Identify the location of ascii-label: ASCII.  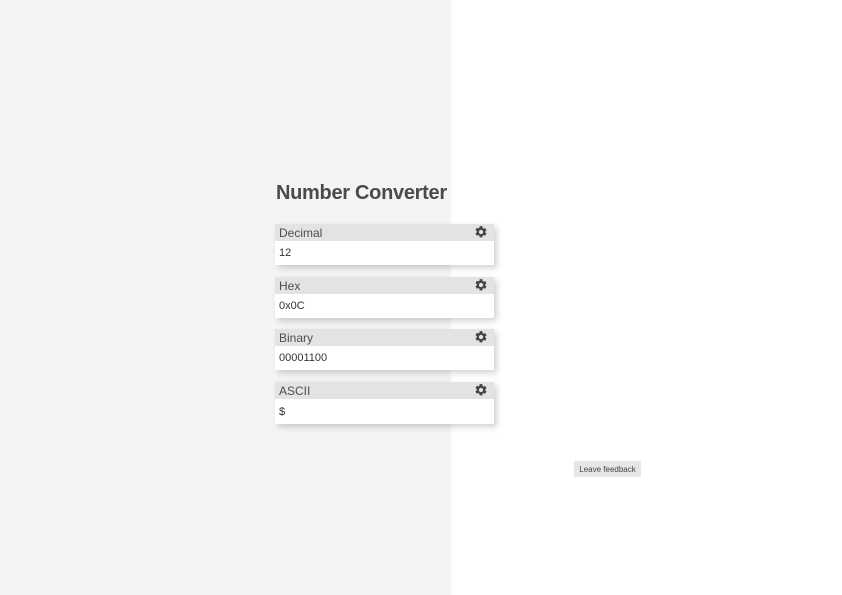
(295, 391).